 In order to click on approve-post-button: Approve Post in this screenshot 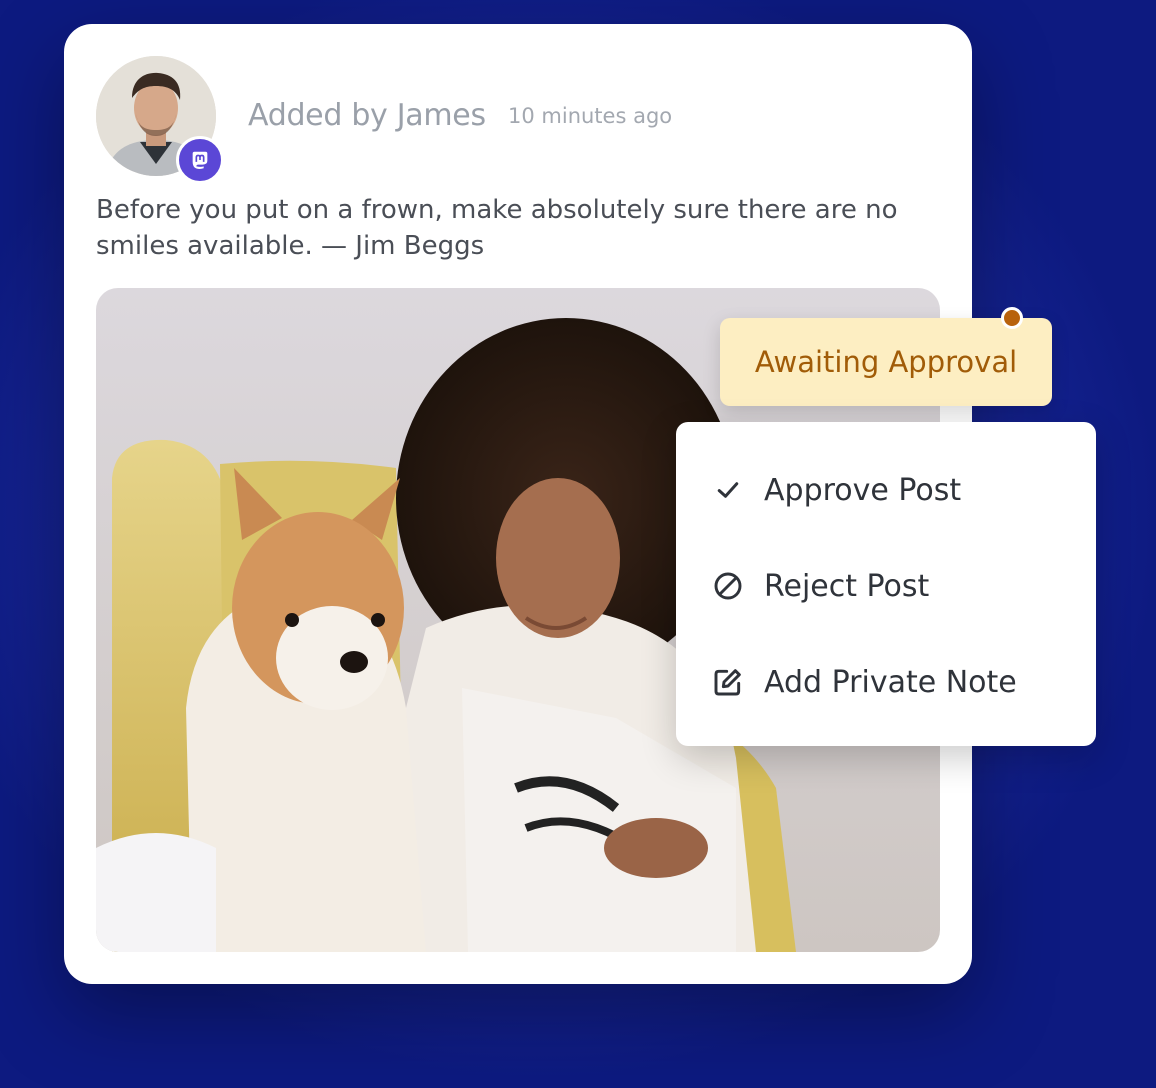, I will do `click(886, 490)`.